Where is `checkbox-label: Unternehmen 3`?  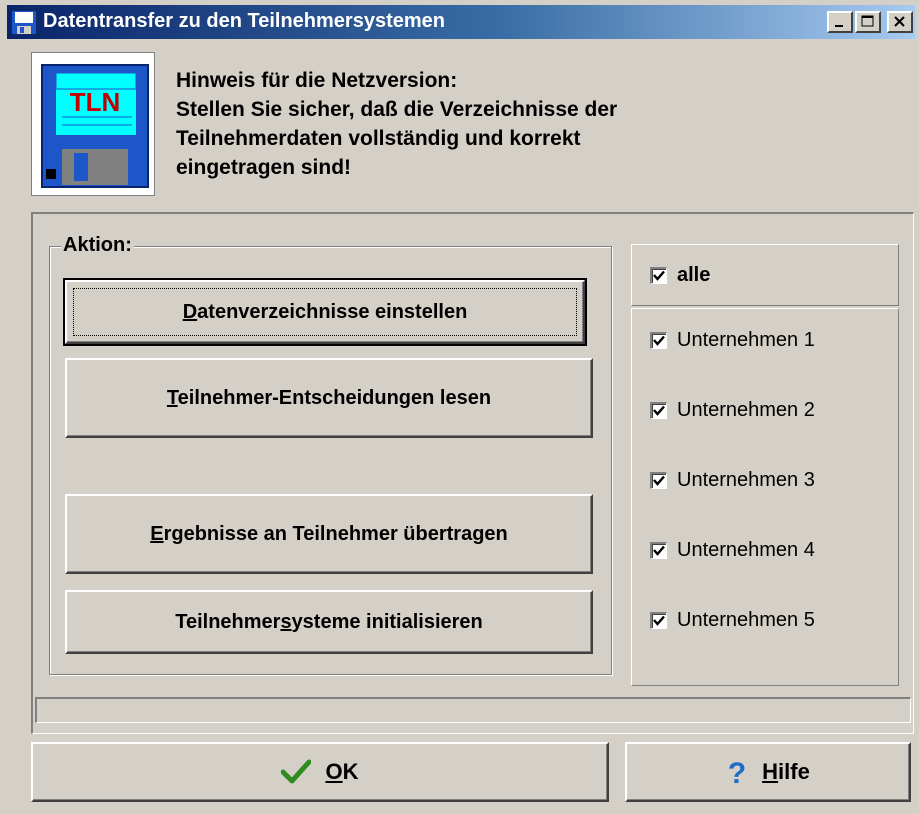
checkbox-label: Unternehmen 3 is located at coordinates (746, 480).